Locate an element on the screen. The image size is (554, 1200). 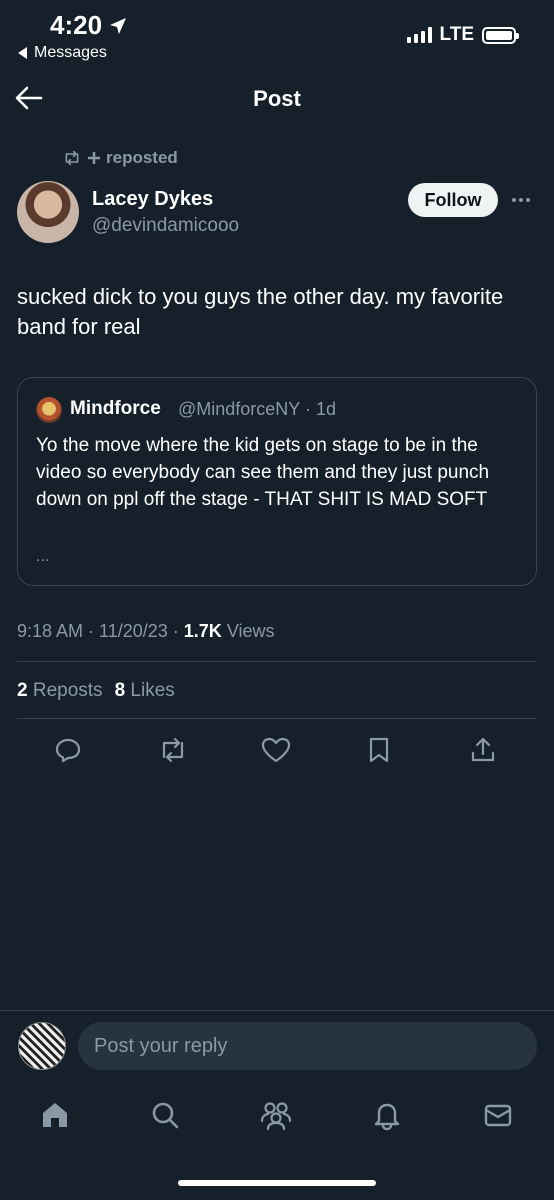
like-icon is located at coordinates (276, 750).